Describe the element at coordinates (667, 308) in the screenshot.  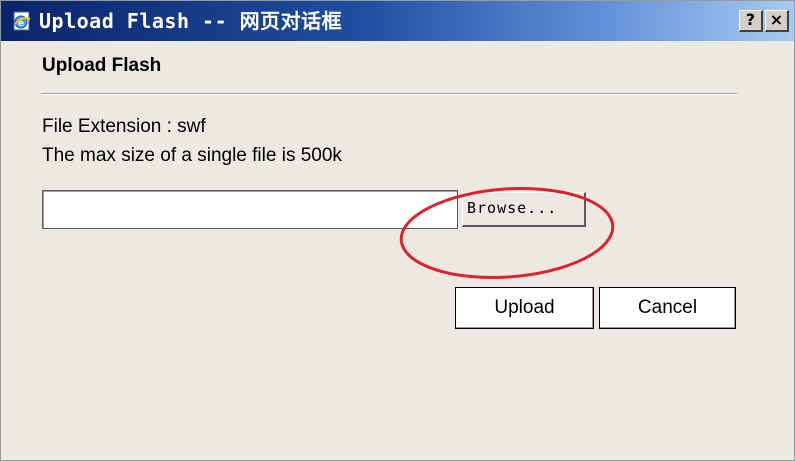
I see `cancel-button: Cancel` at that location.